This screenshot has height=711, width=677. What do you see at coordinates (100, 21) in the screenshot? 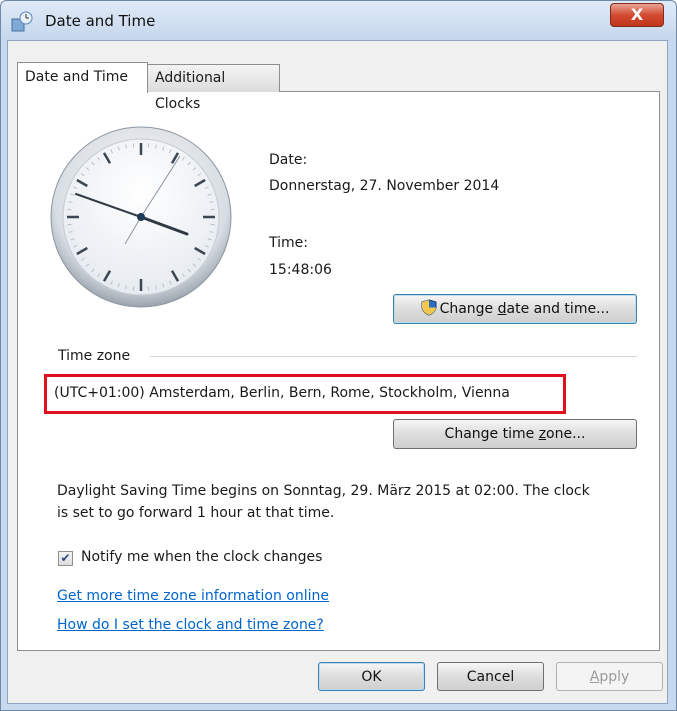
I see `window-title: Date and Time` at bounding box center [100, 21].